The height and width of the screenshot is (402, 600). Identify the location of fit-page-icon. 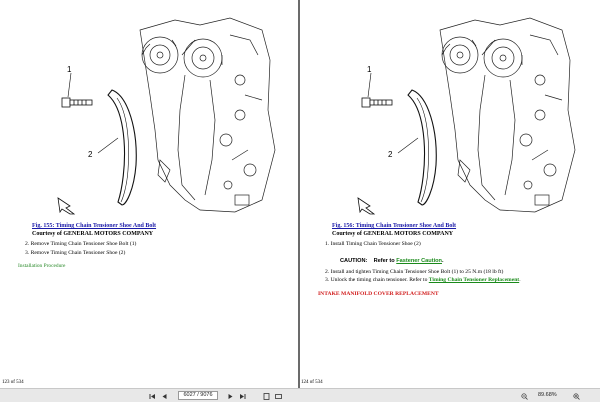
(266, 396).